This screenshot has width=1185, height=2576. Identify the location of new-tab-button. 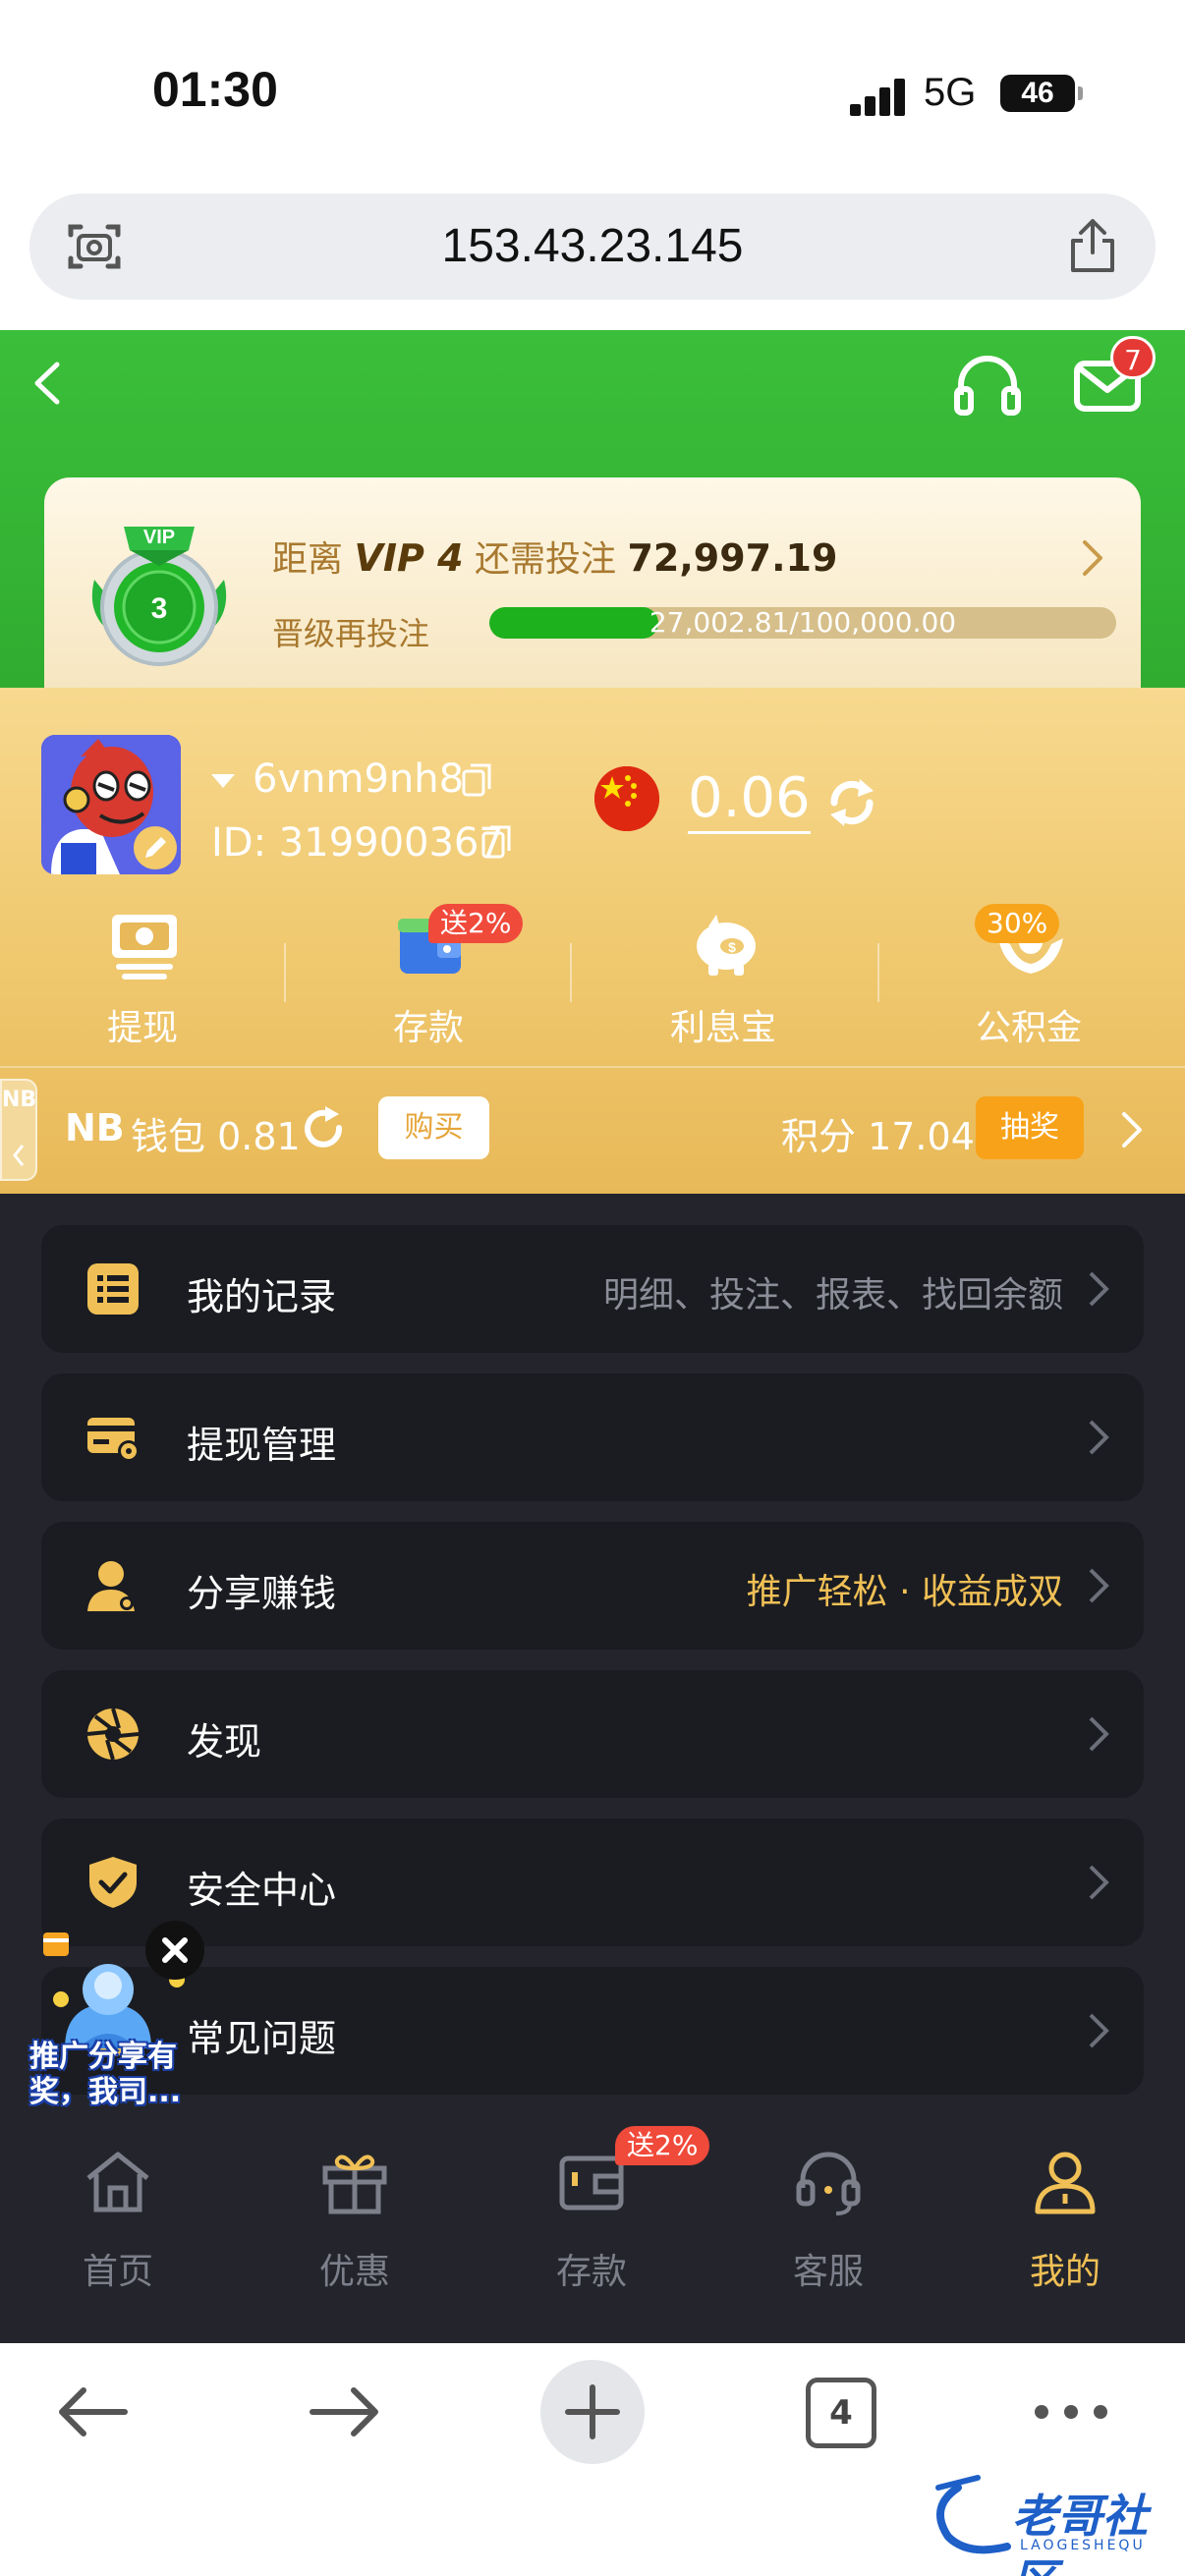
(592, 2412).